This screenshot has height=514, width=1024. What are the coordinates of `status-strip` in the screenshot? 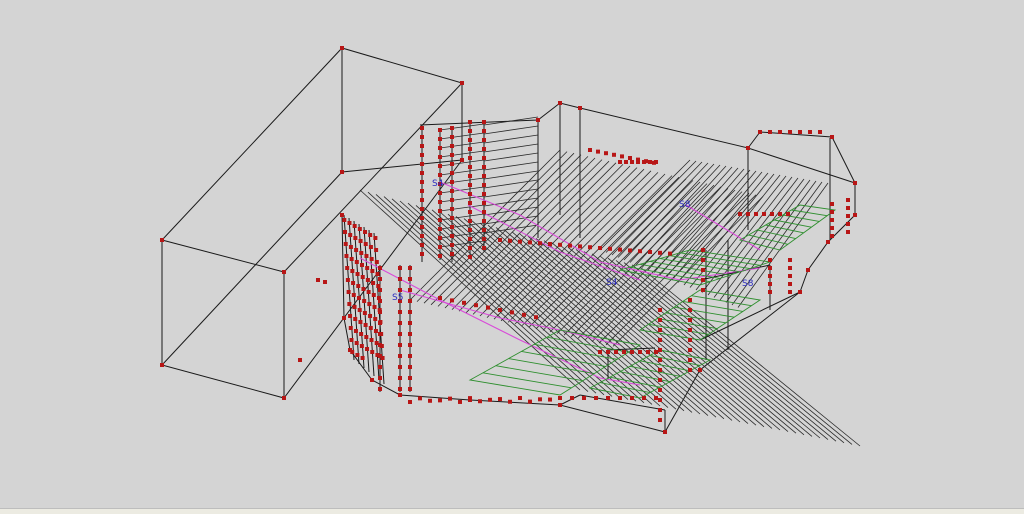 It's located at (512, 511).